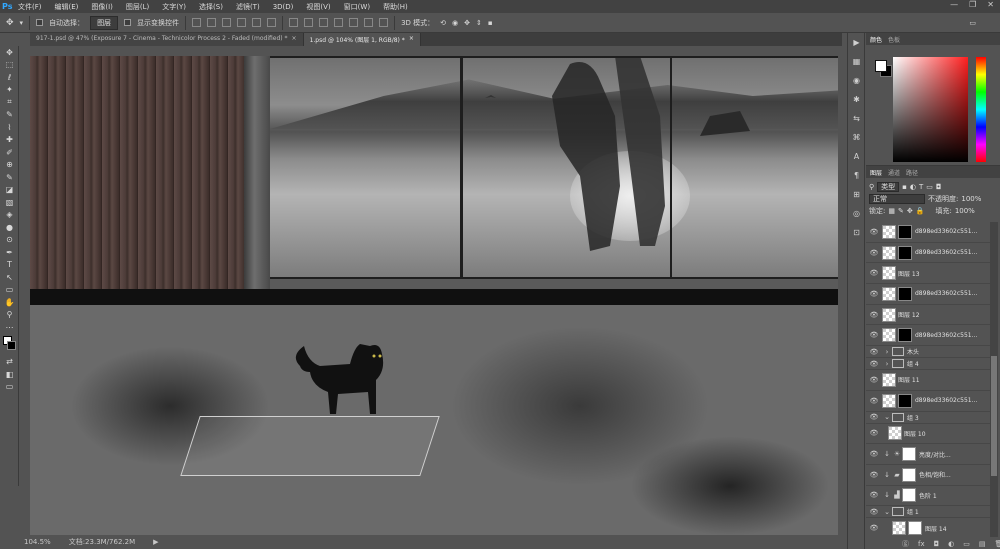 The height and width of the screenshot is (549, 1000). Describe the element at coordinates (887, 364) in the screenshot. I see `expand-arrow-icon: ›` at that location.